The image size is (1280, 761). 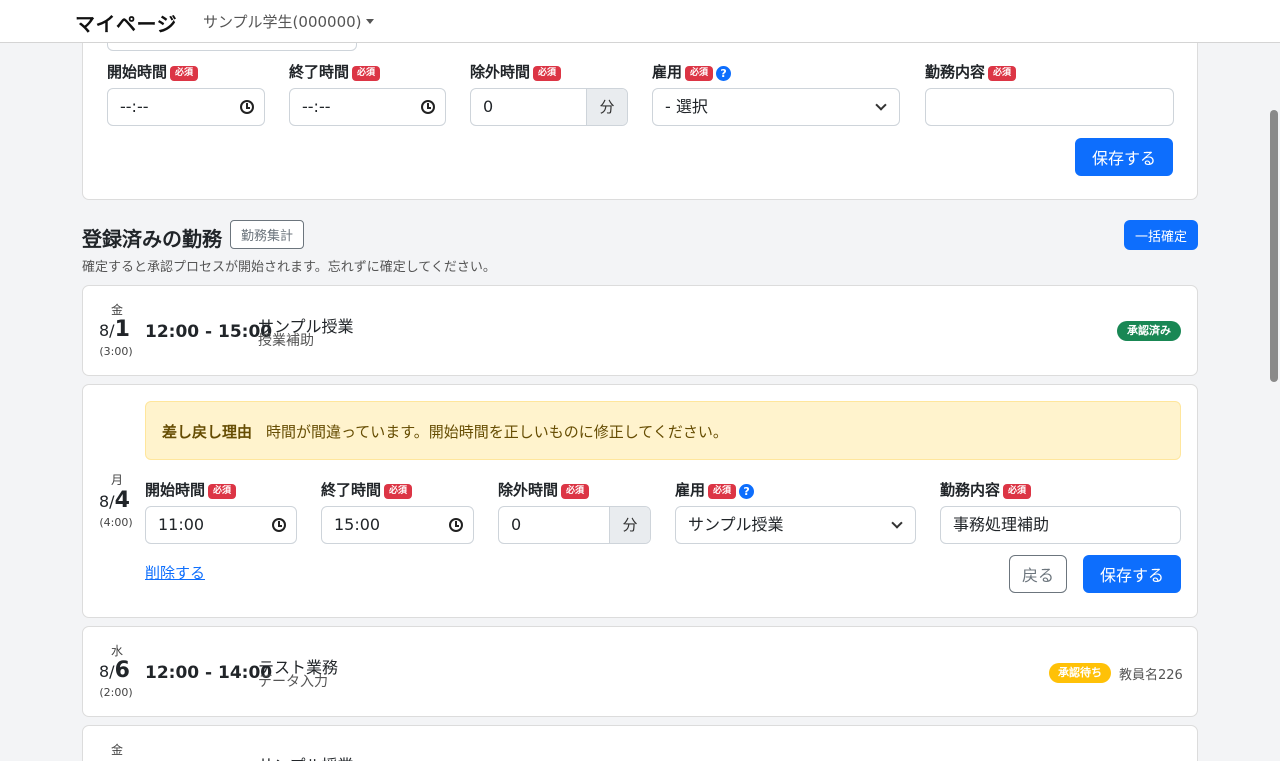 What do you see at coordinates (267, 234) in the screenshot?
I see `work-summary-button: 勤務集計` at bounding box center [267, 234].